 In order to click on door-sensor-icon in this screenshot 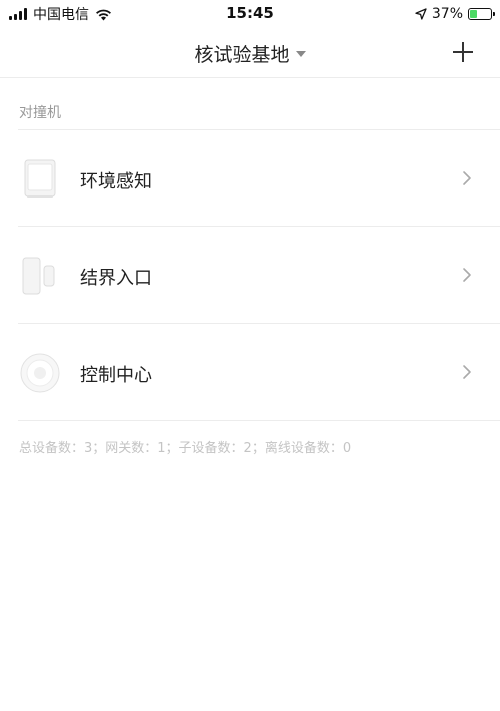, I will do `click(38, 276)`.